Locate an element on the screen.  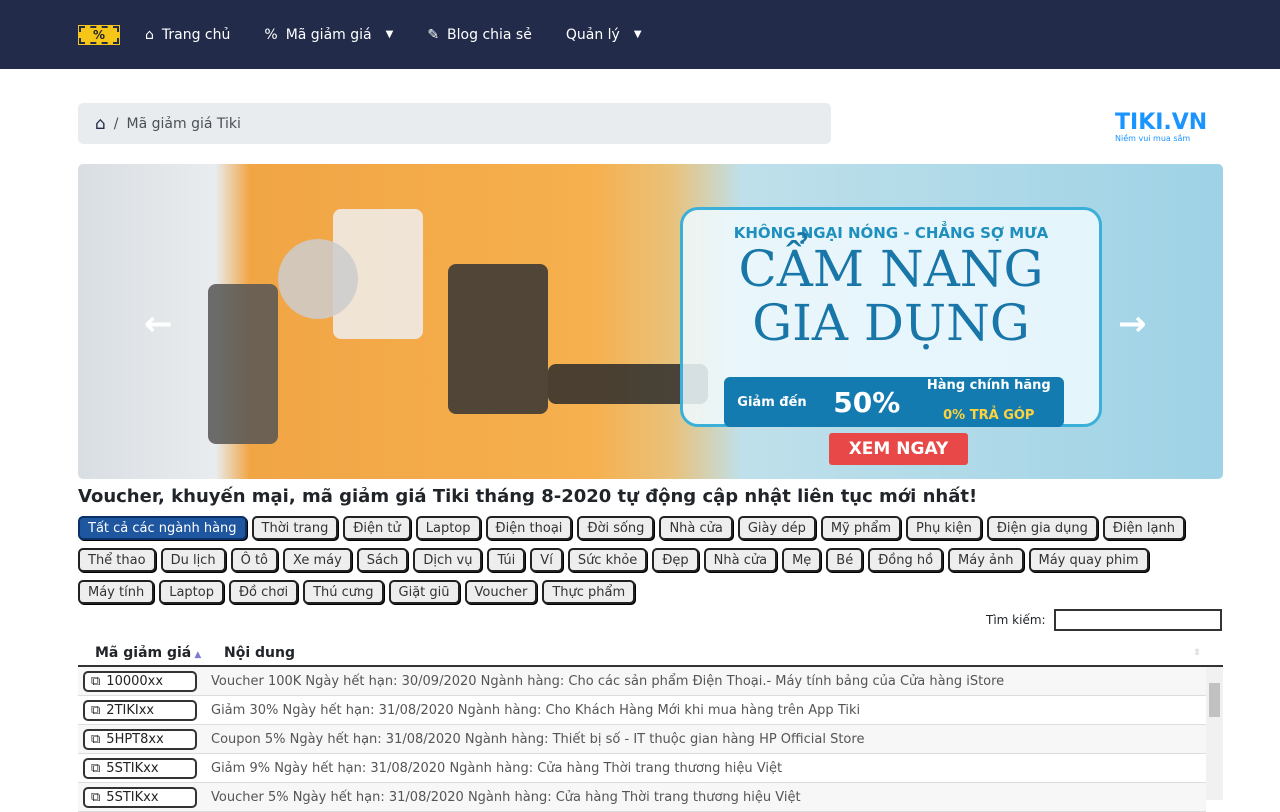
coupon-code: 2TIKIxx is located at coordinates (130, 710).